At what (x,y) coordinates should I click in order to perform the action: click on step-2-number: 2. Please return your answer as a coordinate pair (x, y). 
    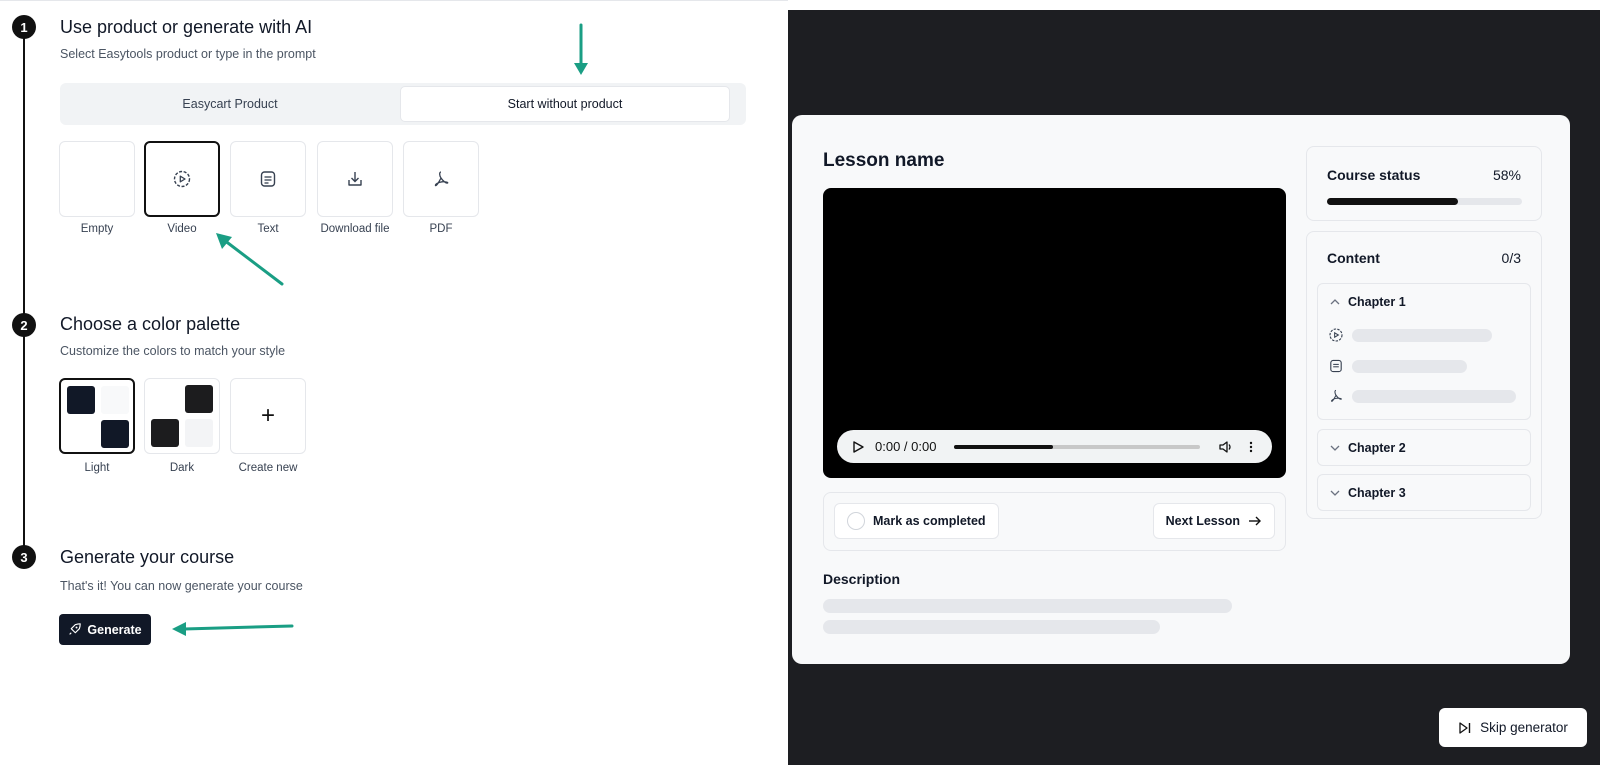
    Looking at the image, I should click on (24, 325).